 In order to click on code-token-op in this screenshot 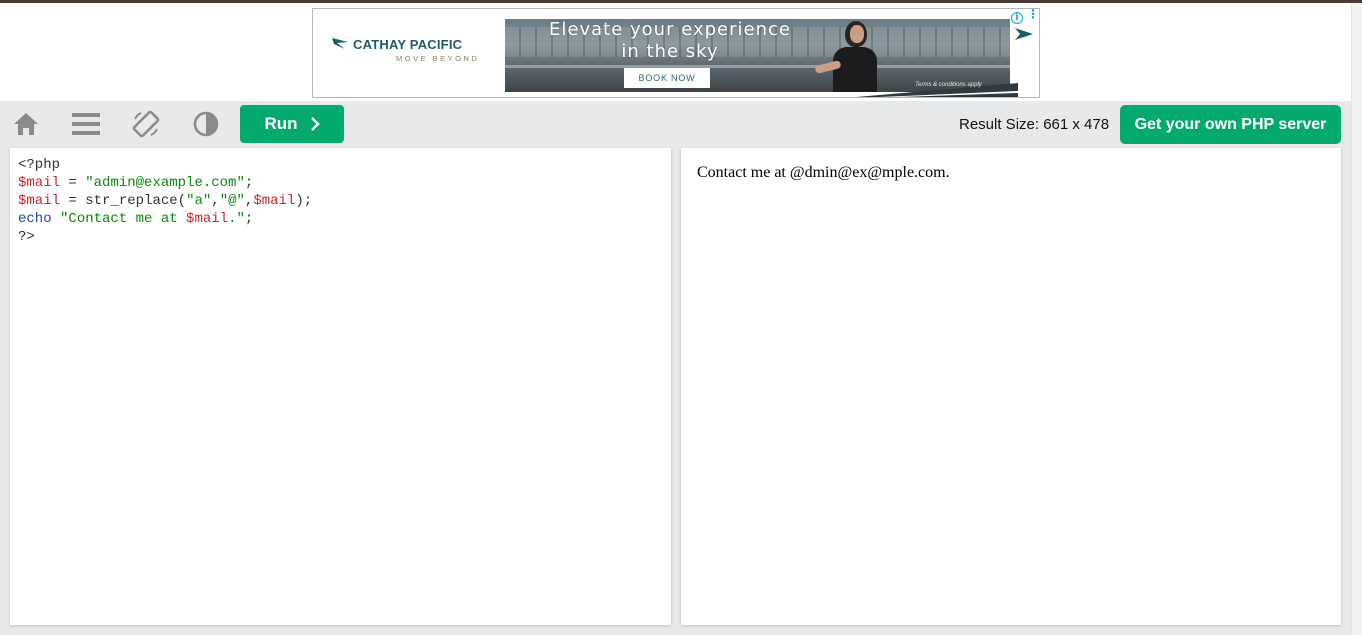, I will do `click(56, 219)`.